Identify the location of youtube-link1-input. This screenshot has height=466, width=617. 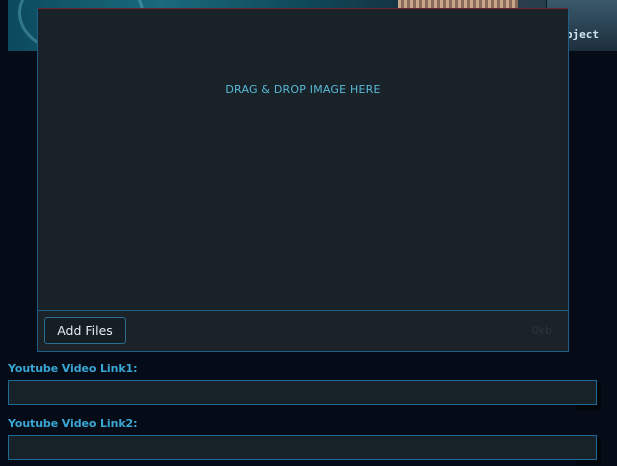
(302, 392).